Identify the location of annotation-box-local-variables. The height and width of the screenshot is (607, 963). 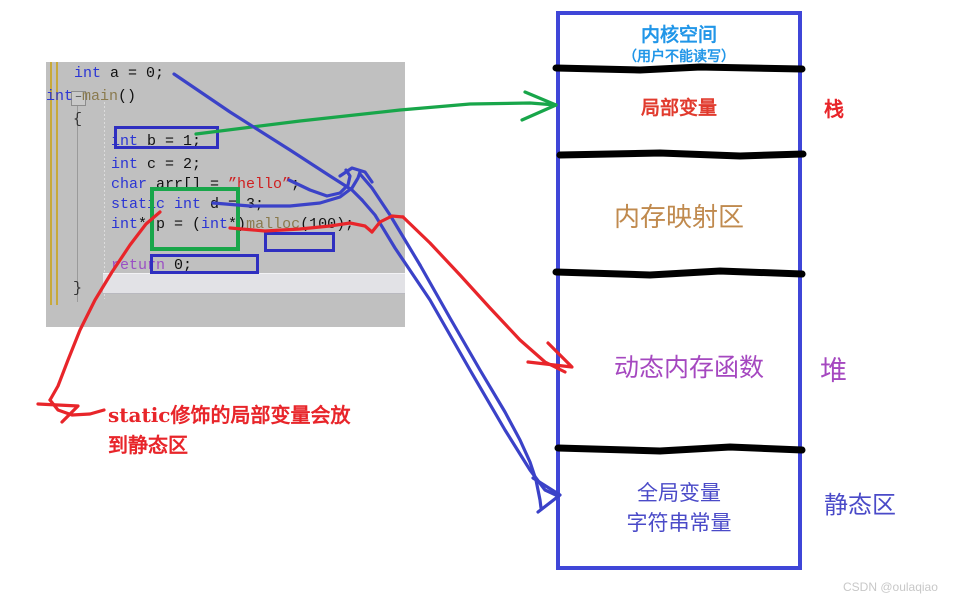
(195, 219).